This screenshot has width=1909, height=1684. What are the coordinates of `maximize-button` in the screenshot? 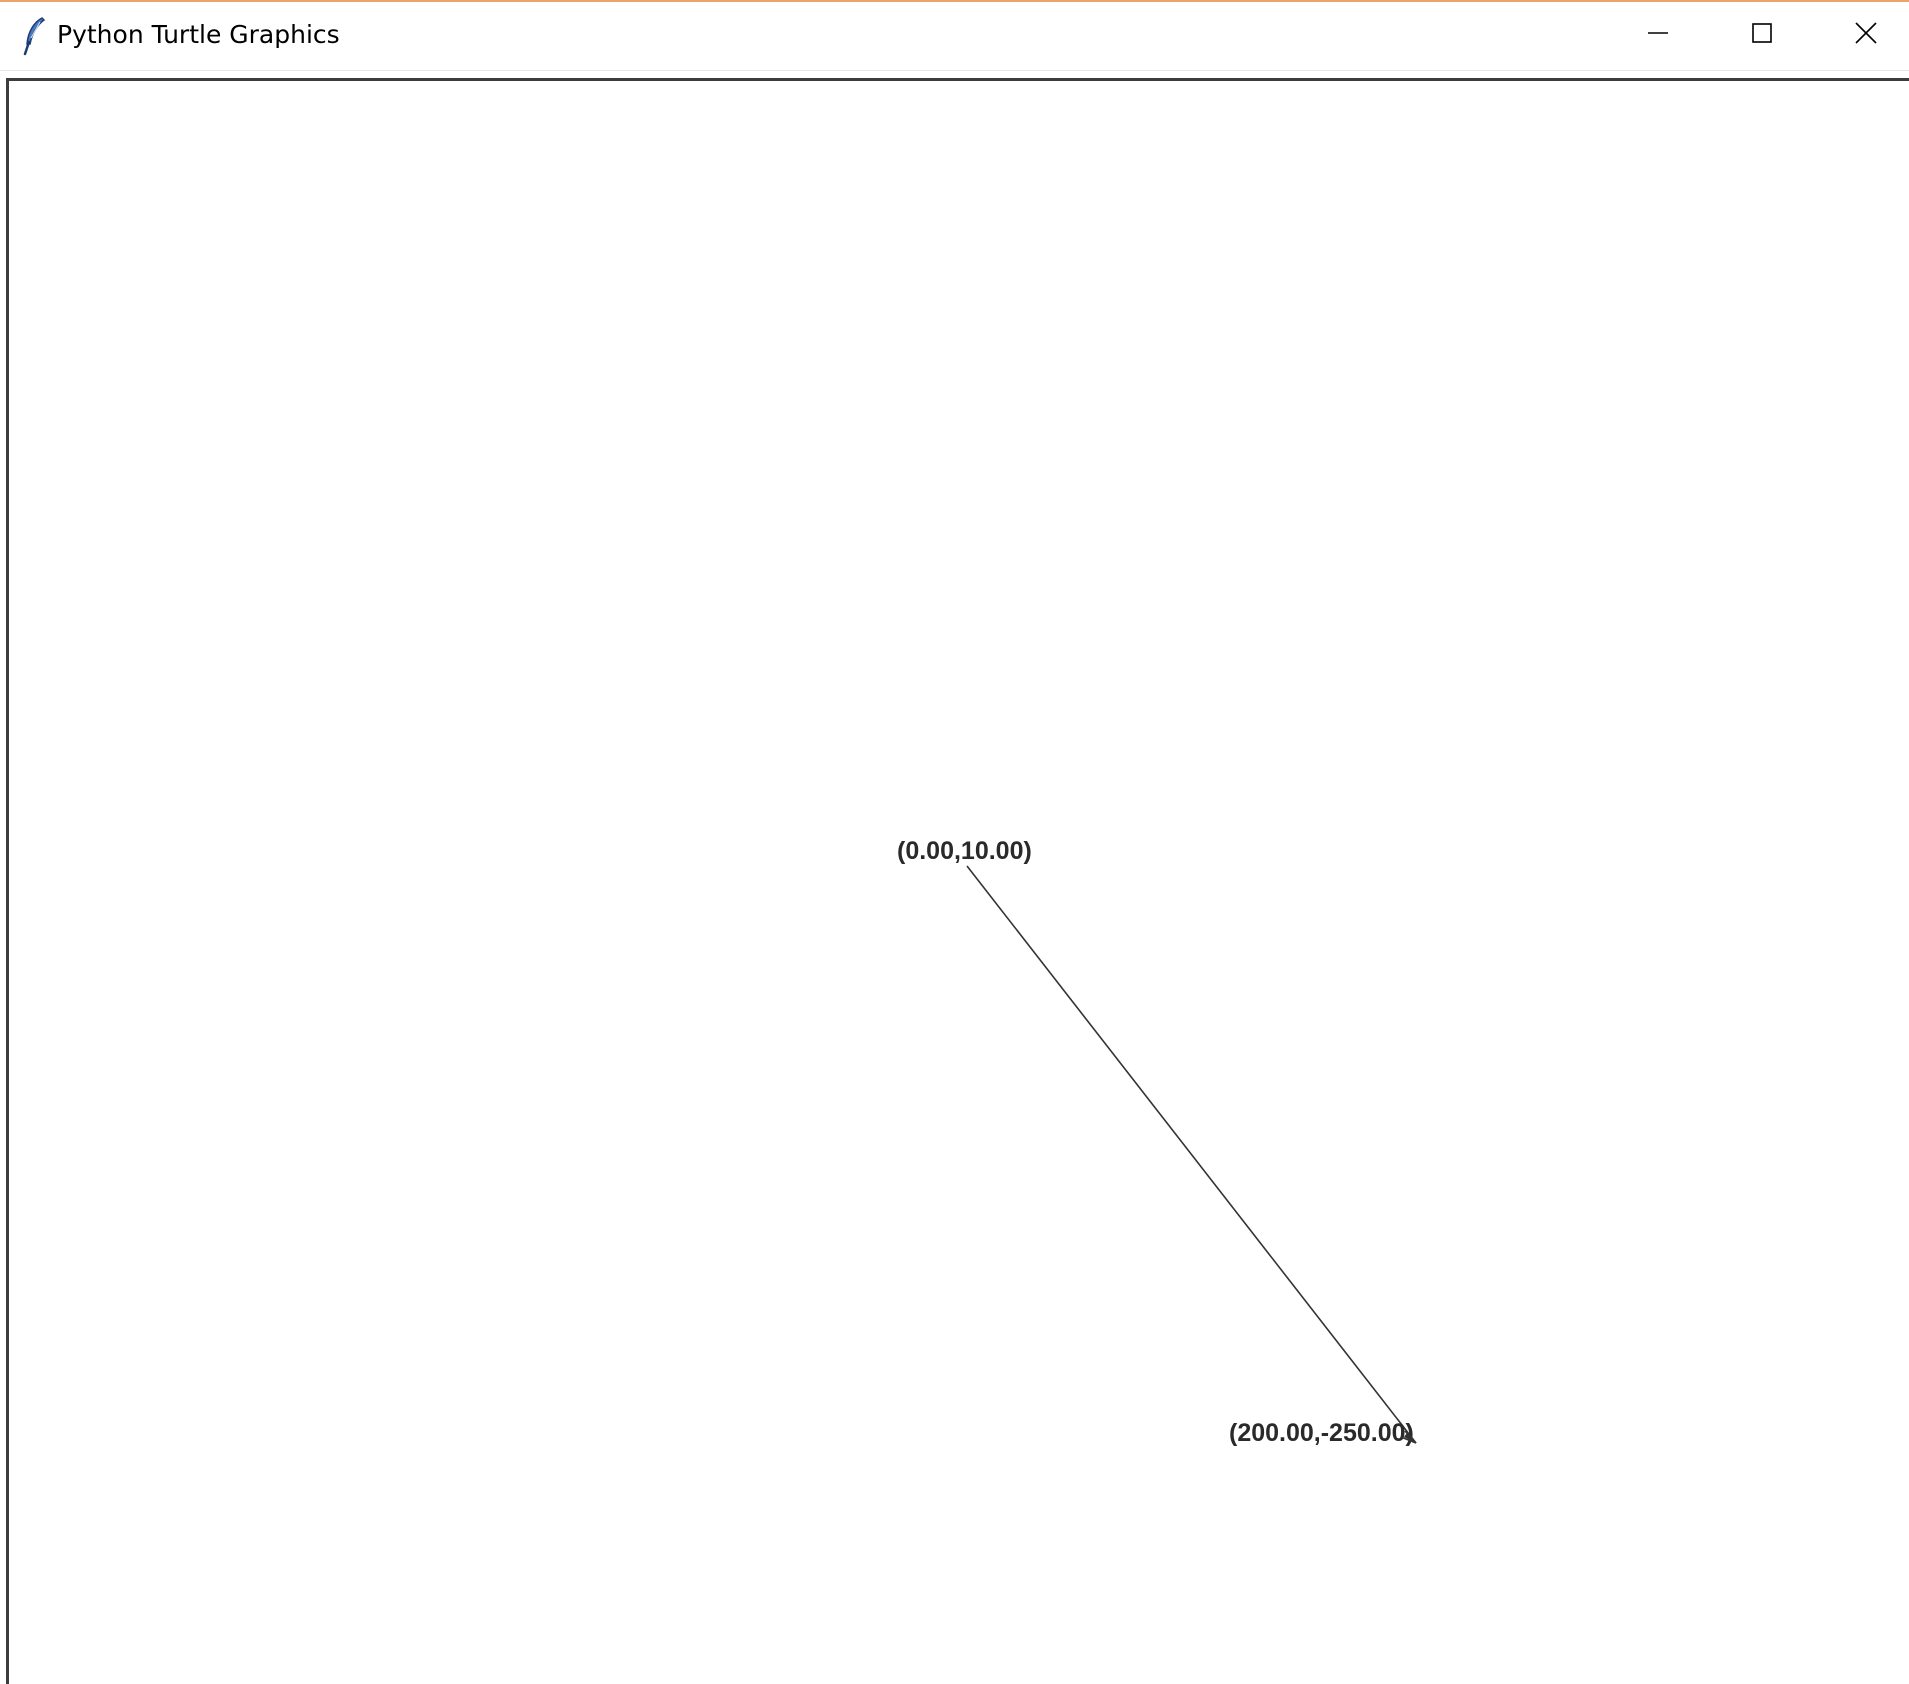 It's located at (1762, 35).